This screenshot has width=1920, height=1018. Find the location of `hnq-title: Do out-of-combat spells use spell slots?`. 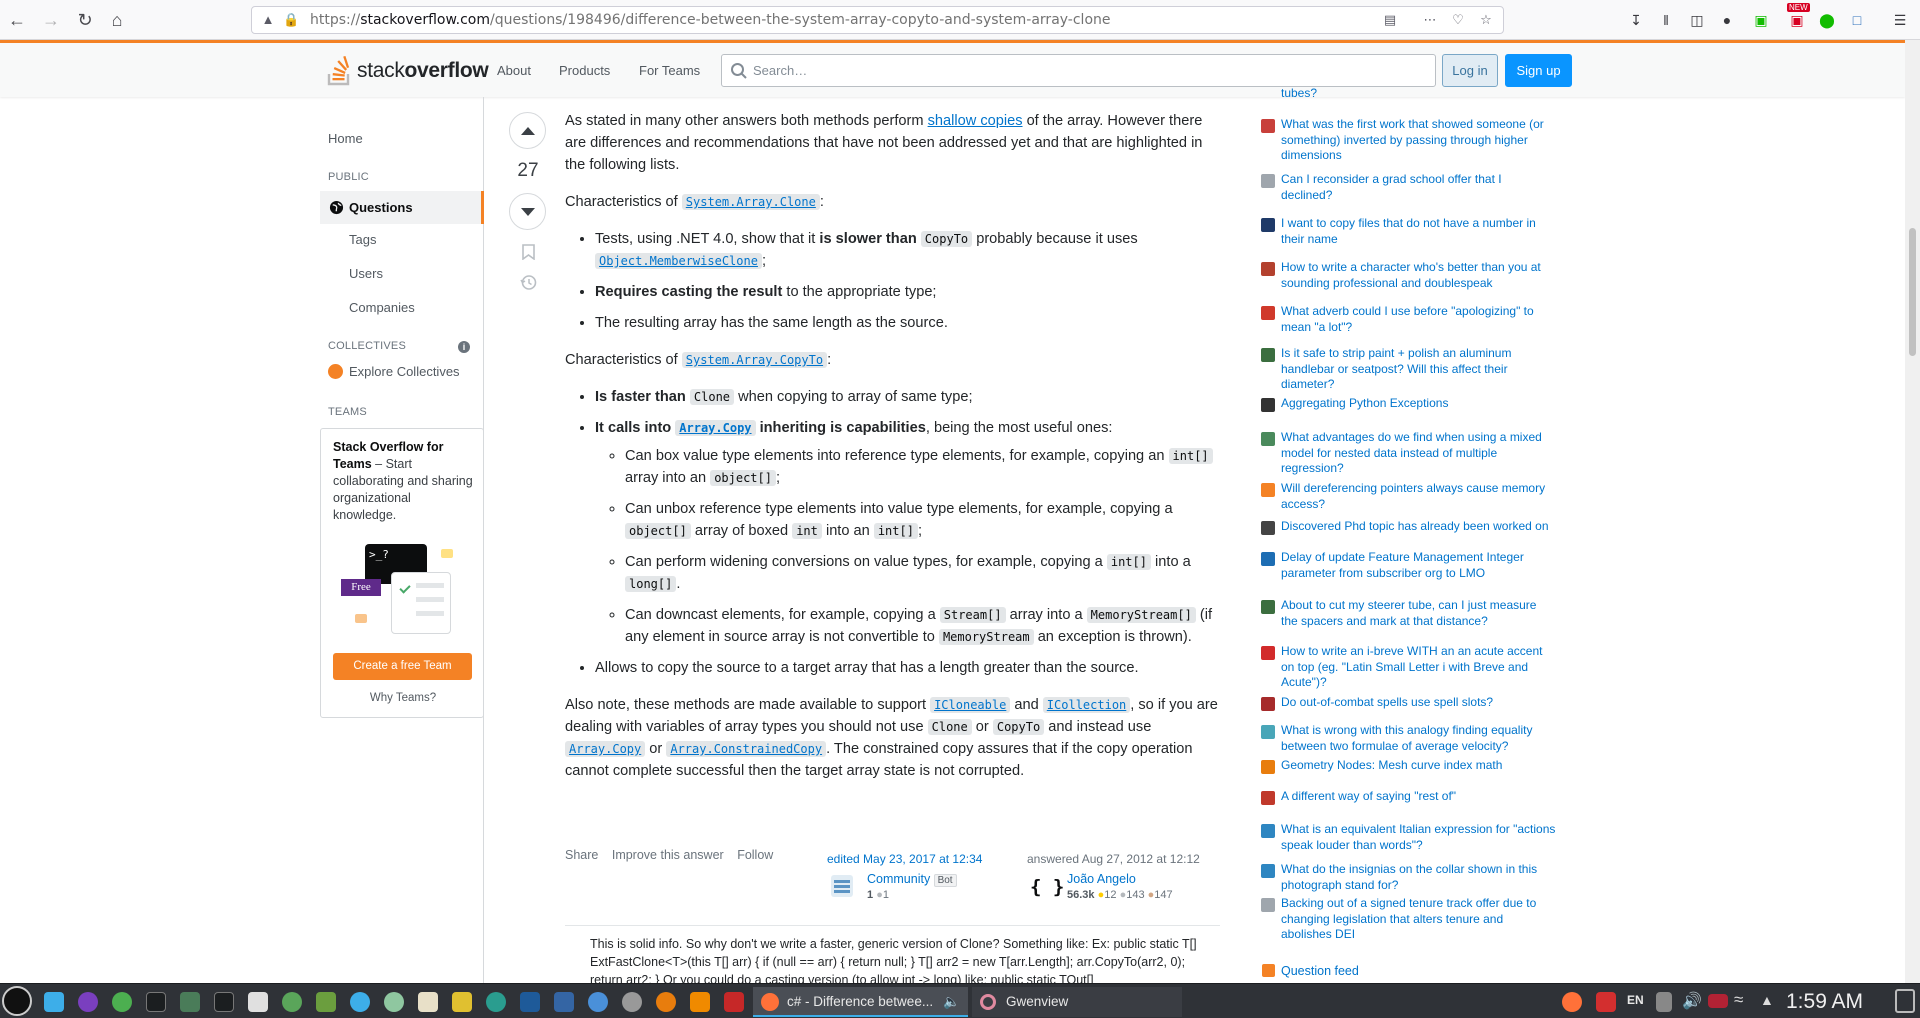

hnq-title: Do out-of-combat spells use spell slots? is located at coordinates (1418, 703).